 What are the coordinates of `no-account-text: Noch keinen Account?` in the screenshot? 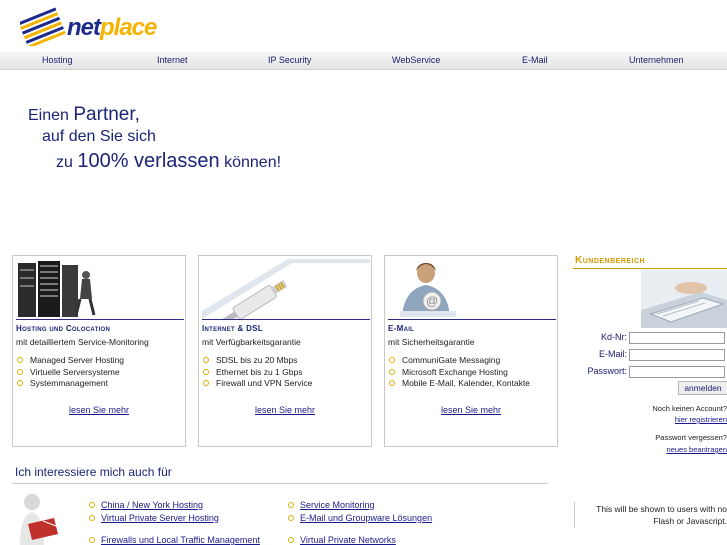 It's located at (689, 408).